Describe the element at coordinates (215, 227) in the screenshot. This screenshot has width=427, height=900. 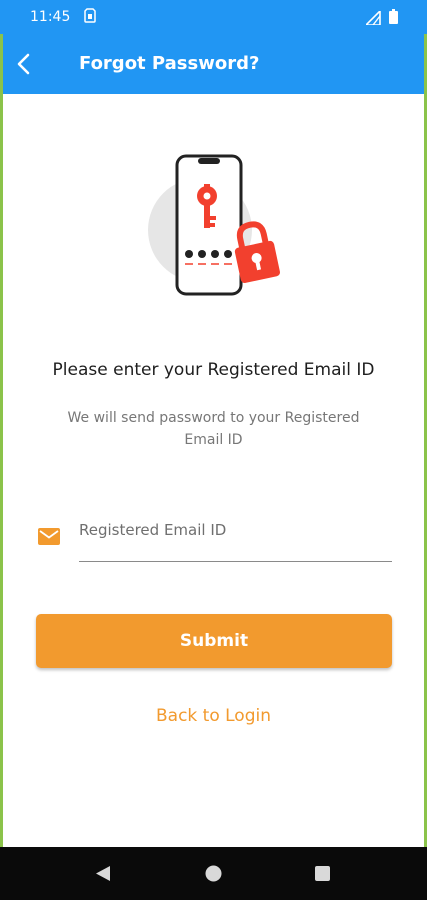
I see `phone-key-lock-icon` at that location.